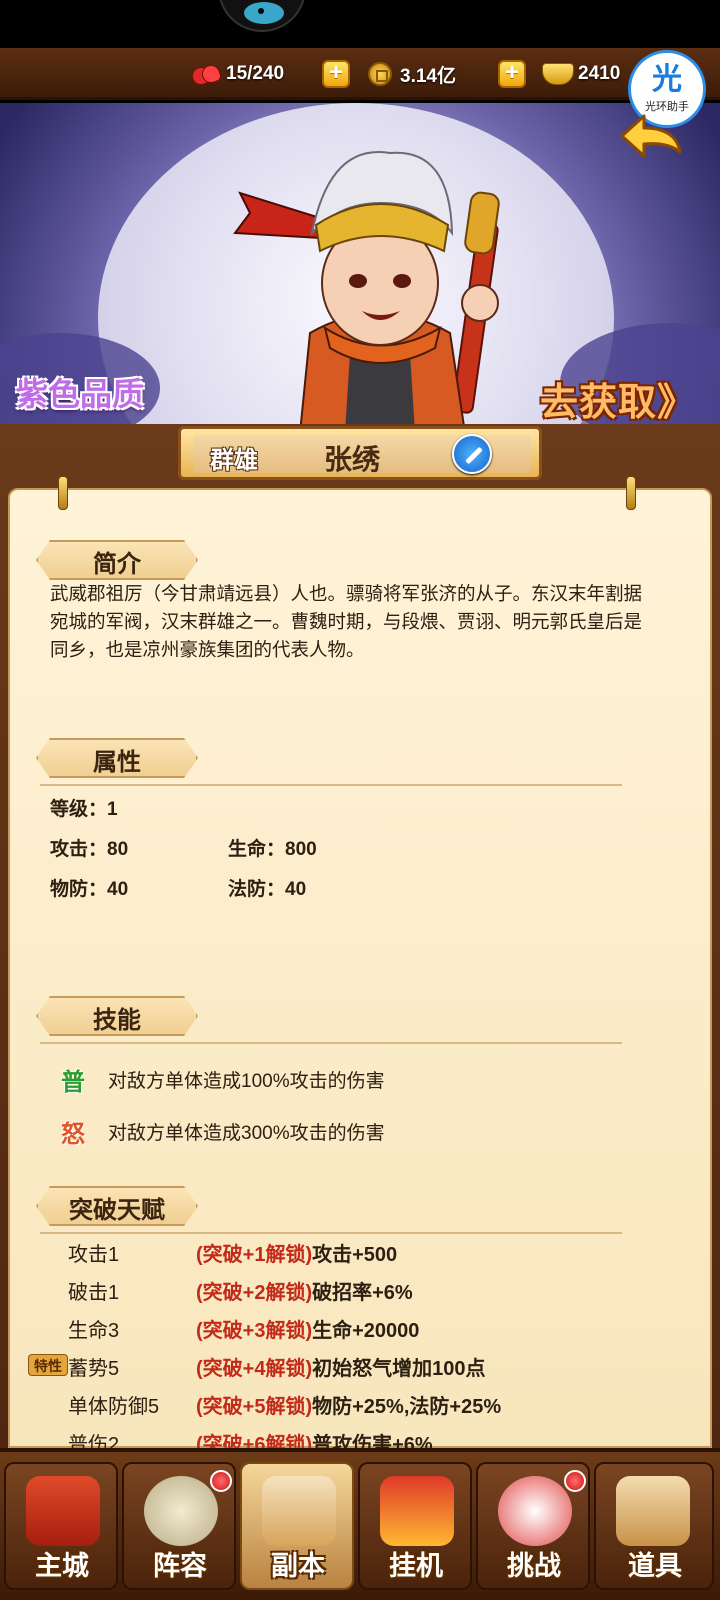 The width and height of the screenshot is (720, 1600). I want to click on attr-hp: 生命：800, so click(272, 849).